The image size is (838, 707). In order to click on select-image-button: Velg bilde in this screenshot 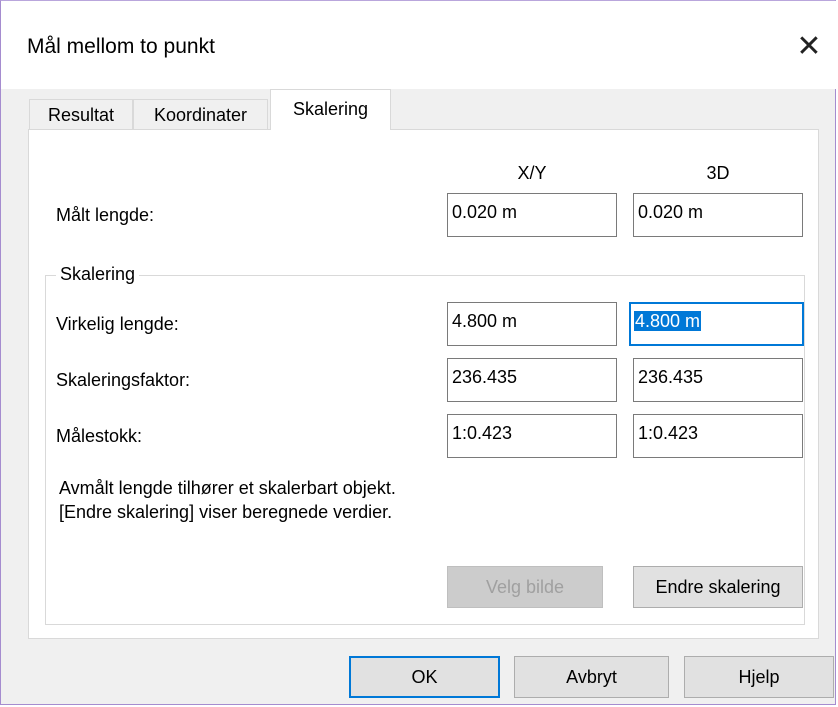, I will do `click(525, 587)`.